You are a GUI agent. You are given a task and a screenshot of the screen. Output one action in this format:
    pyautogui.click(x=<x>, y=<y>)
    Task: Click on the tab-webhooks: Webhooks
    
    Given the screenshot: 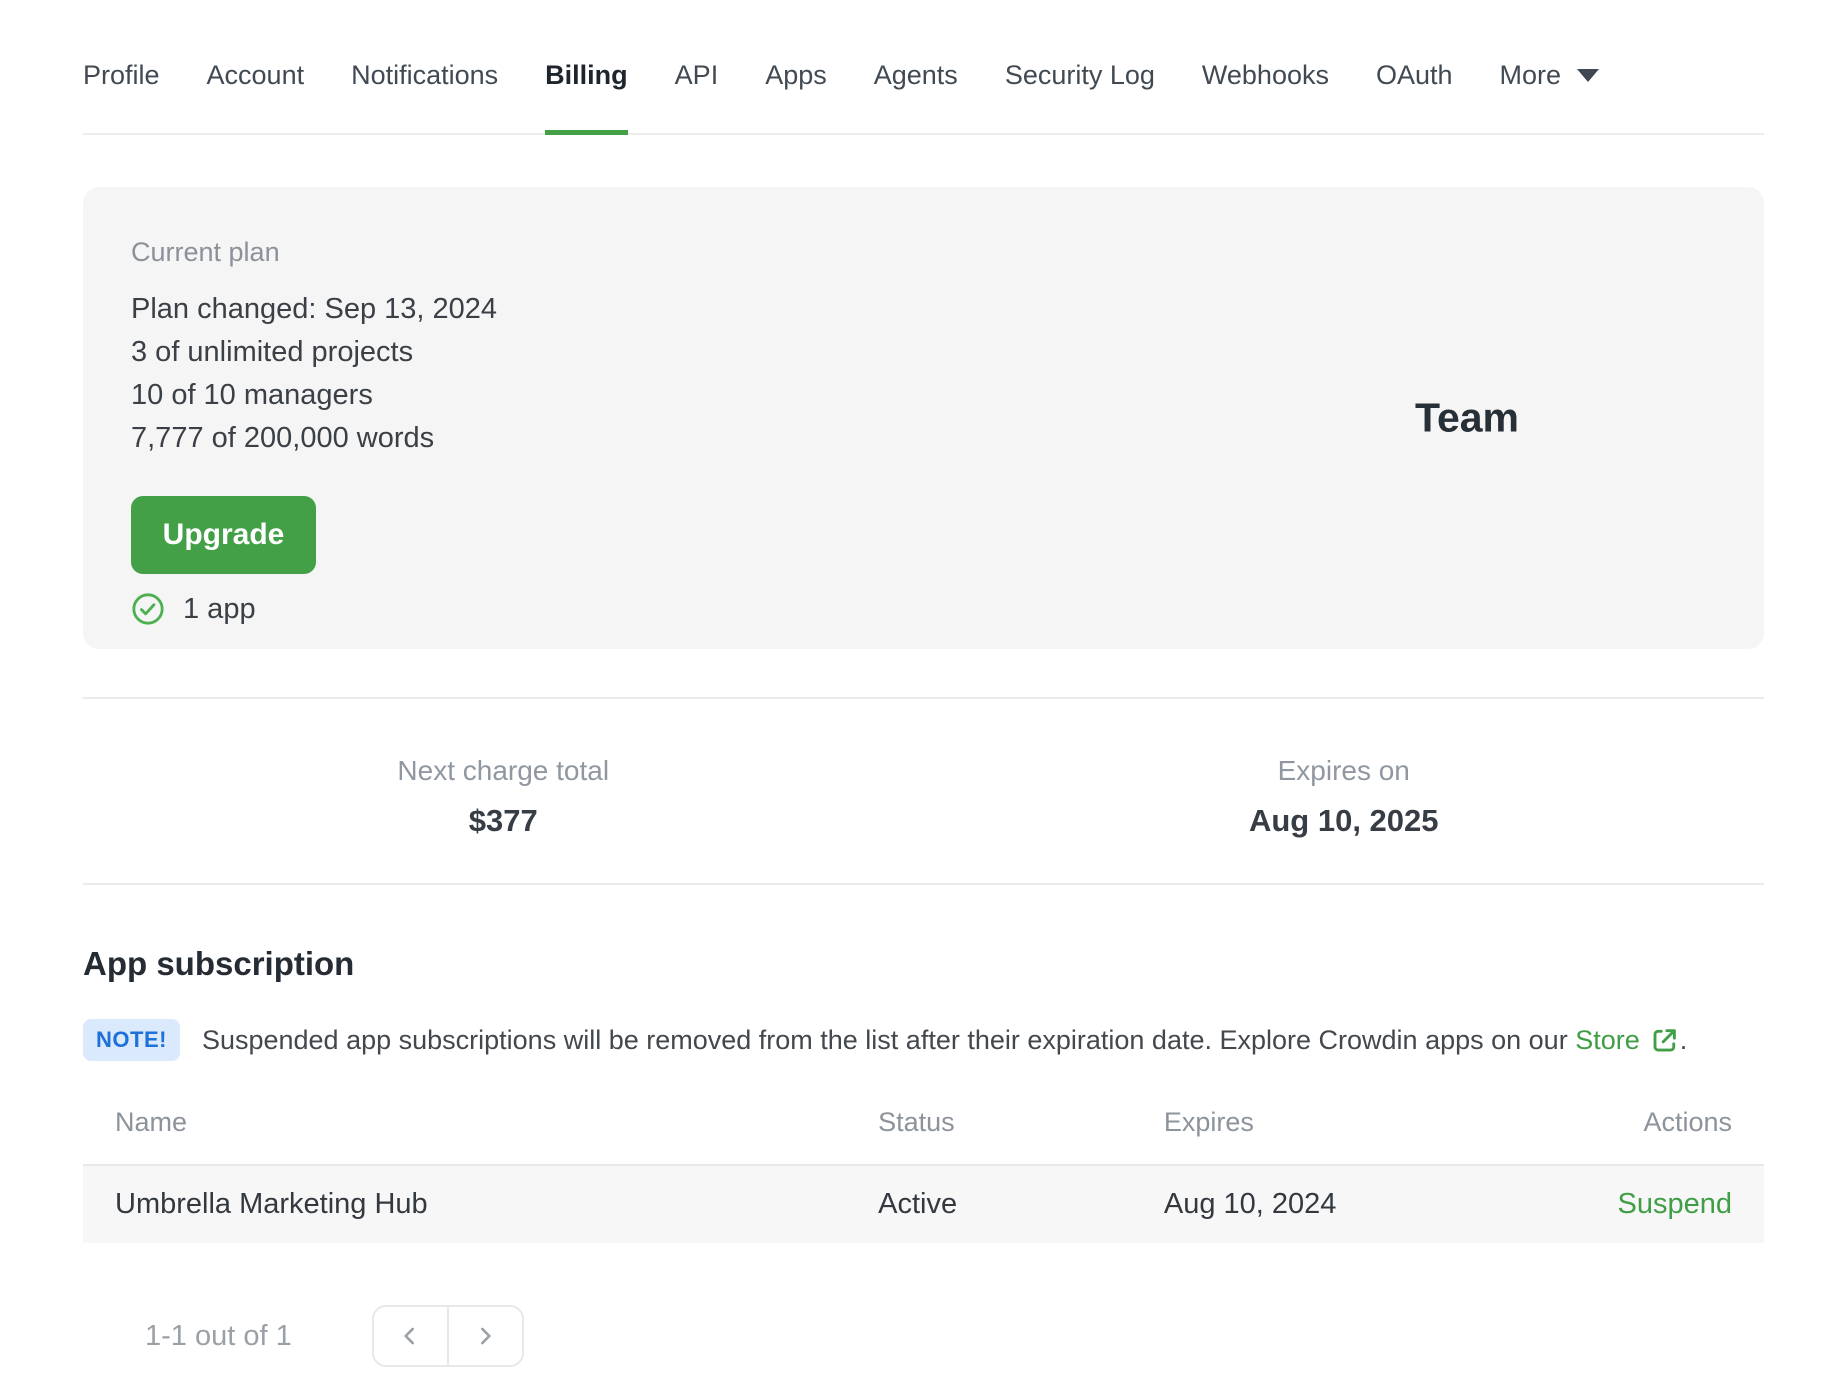 What is the action you would take?
    pyautogui.click(x=1265, y=96)
    